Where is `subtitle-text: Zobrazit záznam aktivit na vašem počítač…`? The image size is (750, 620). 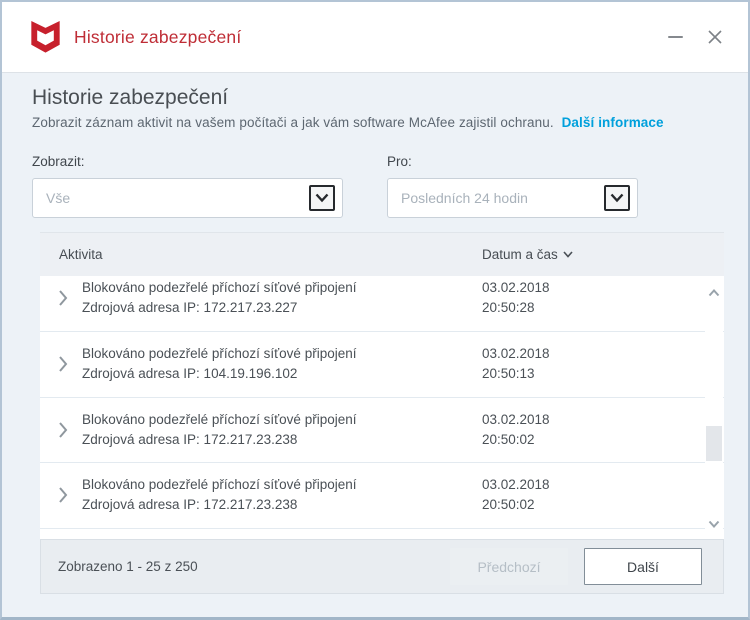 subtitle-text: Zobrazit záznam aktivit na vašem počítač… is located at coordinates (293, 122).